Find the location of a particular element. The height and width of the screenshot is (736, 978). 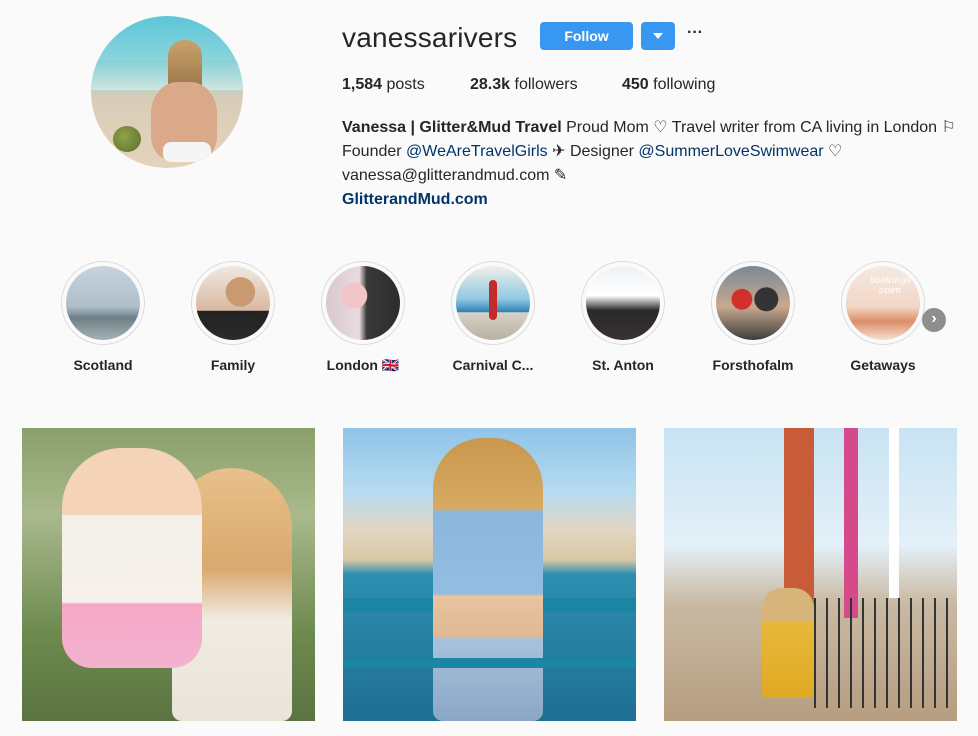

follow-button: Follow is located at coordinates (586, 36).